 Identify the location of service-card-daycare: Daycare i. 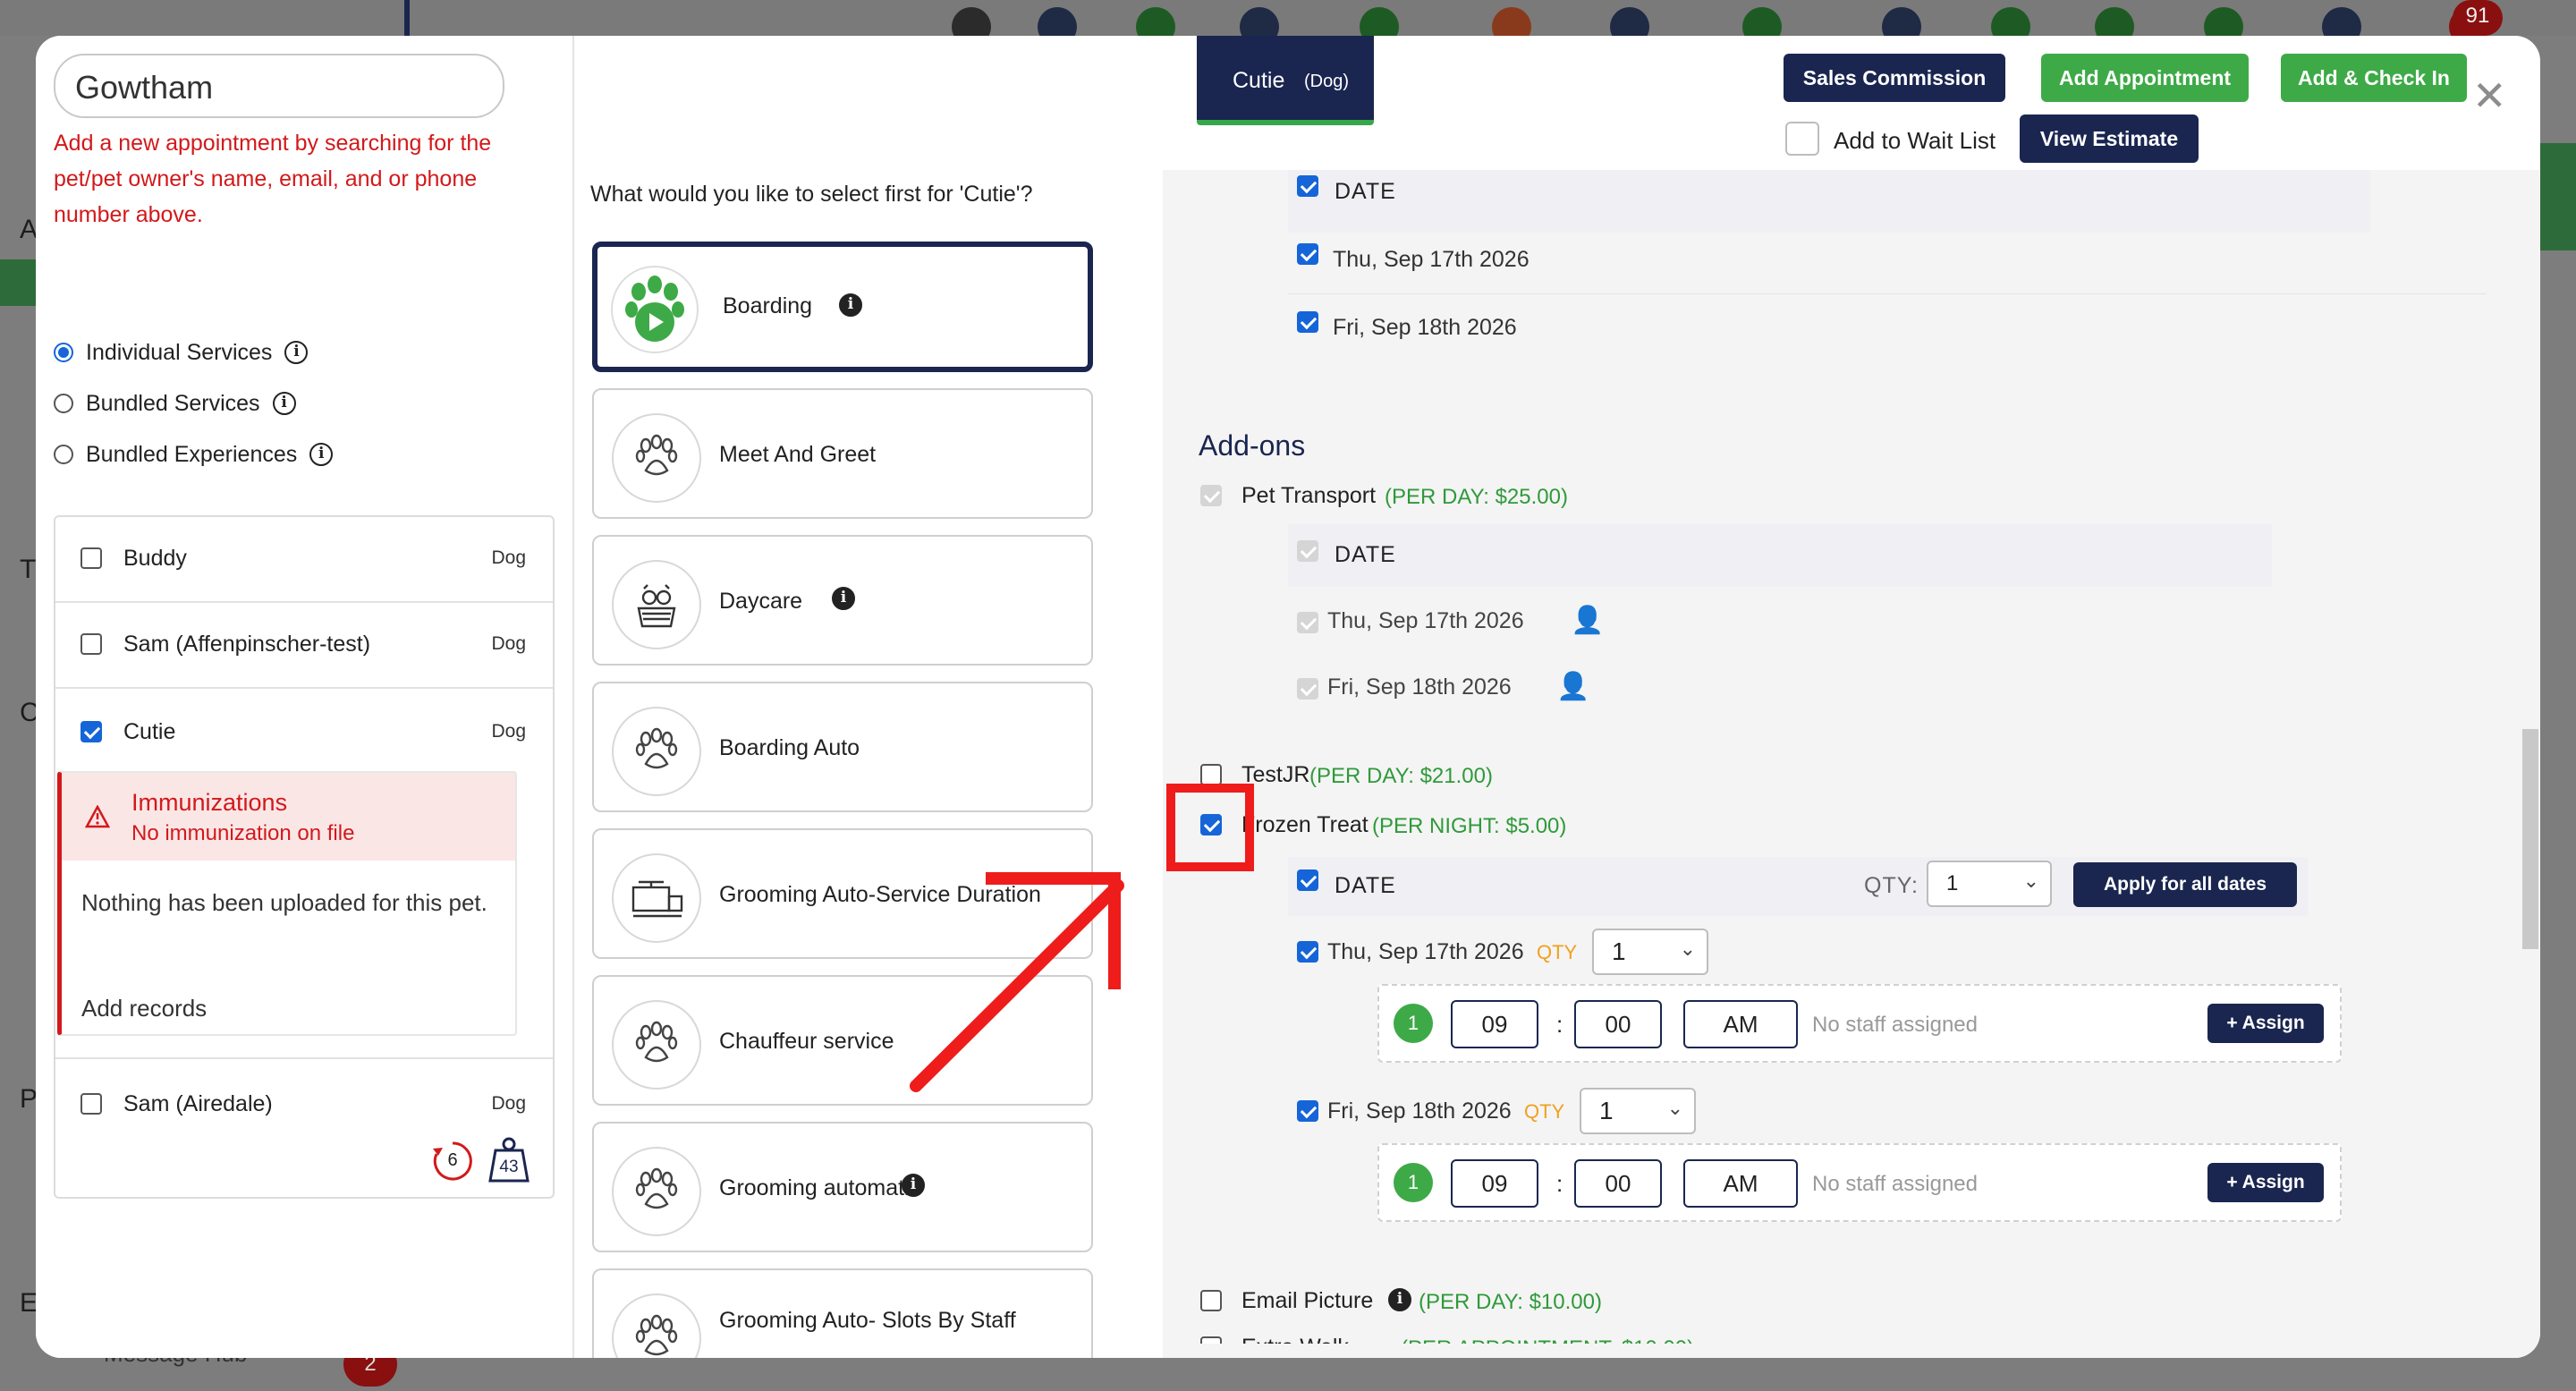
(842, 600).